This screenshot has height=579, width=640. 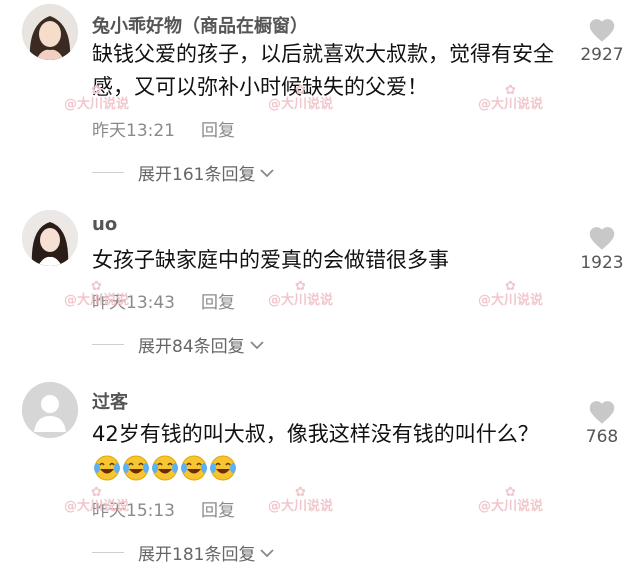 I want to click on username: uo, so click(x=104, y=224).